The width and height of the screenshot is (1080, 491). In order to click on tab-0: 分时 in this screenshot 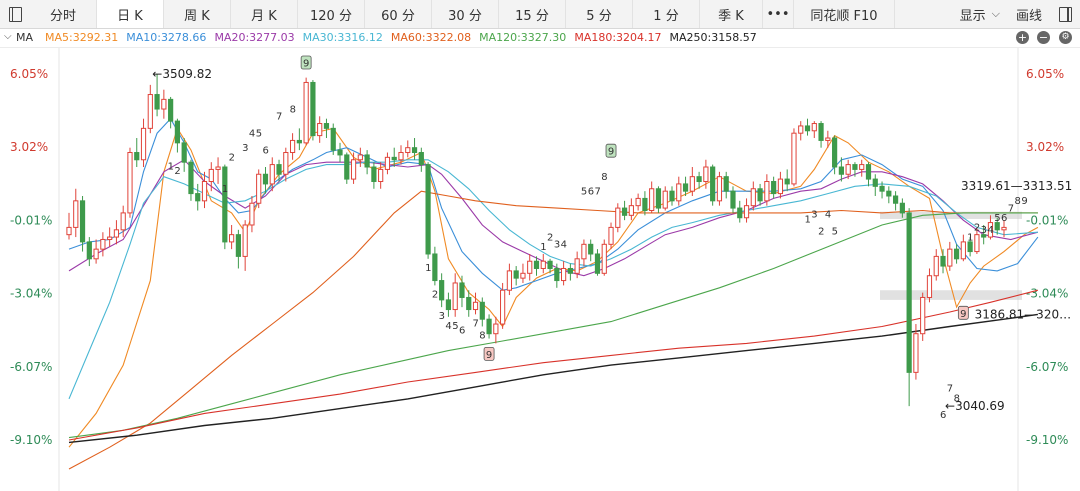, I will do `click(63, 14)`.